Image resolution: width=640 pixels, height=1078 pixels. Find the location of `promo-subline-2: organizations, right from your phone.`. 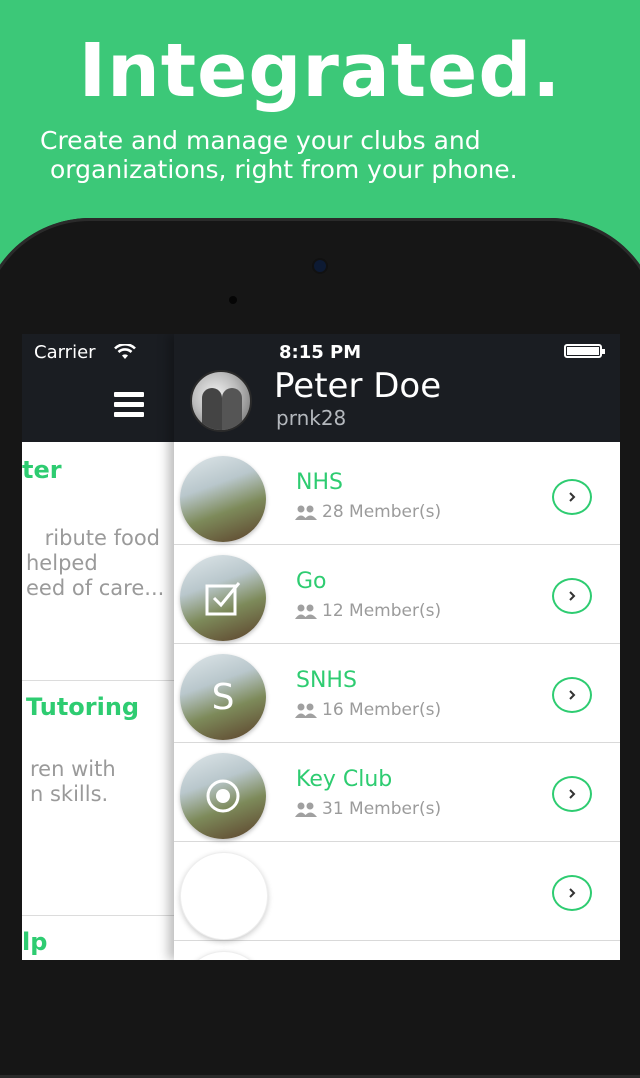

promo-subline-2: organizations, right from your phone. is located at coordinates (284, 169).